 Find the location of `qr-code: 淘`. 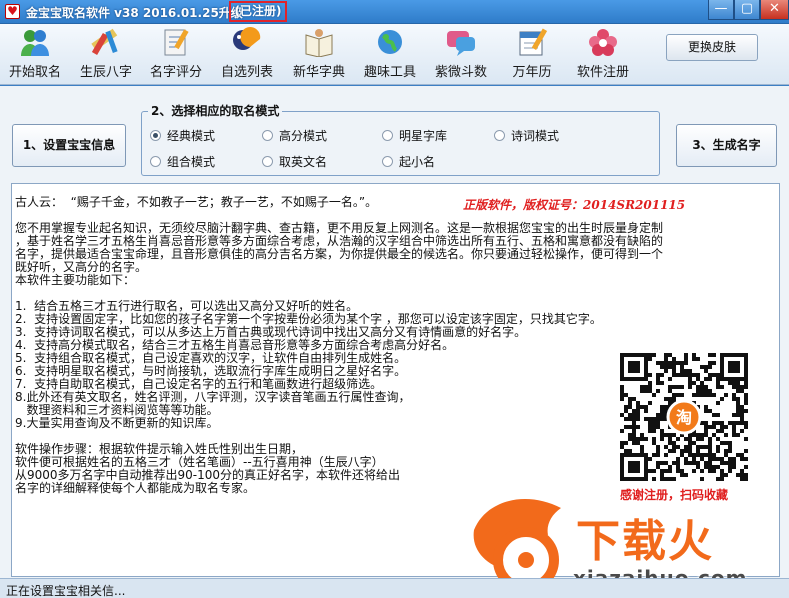

qr-code: 淘 is located at coordinates (684, 417).